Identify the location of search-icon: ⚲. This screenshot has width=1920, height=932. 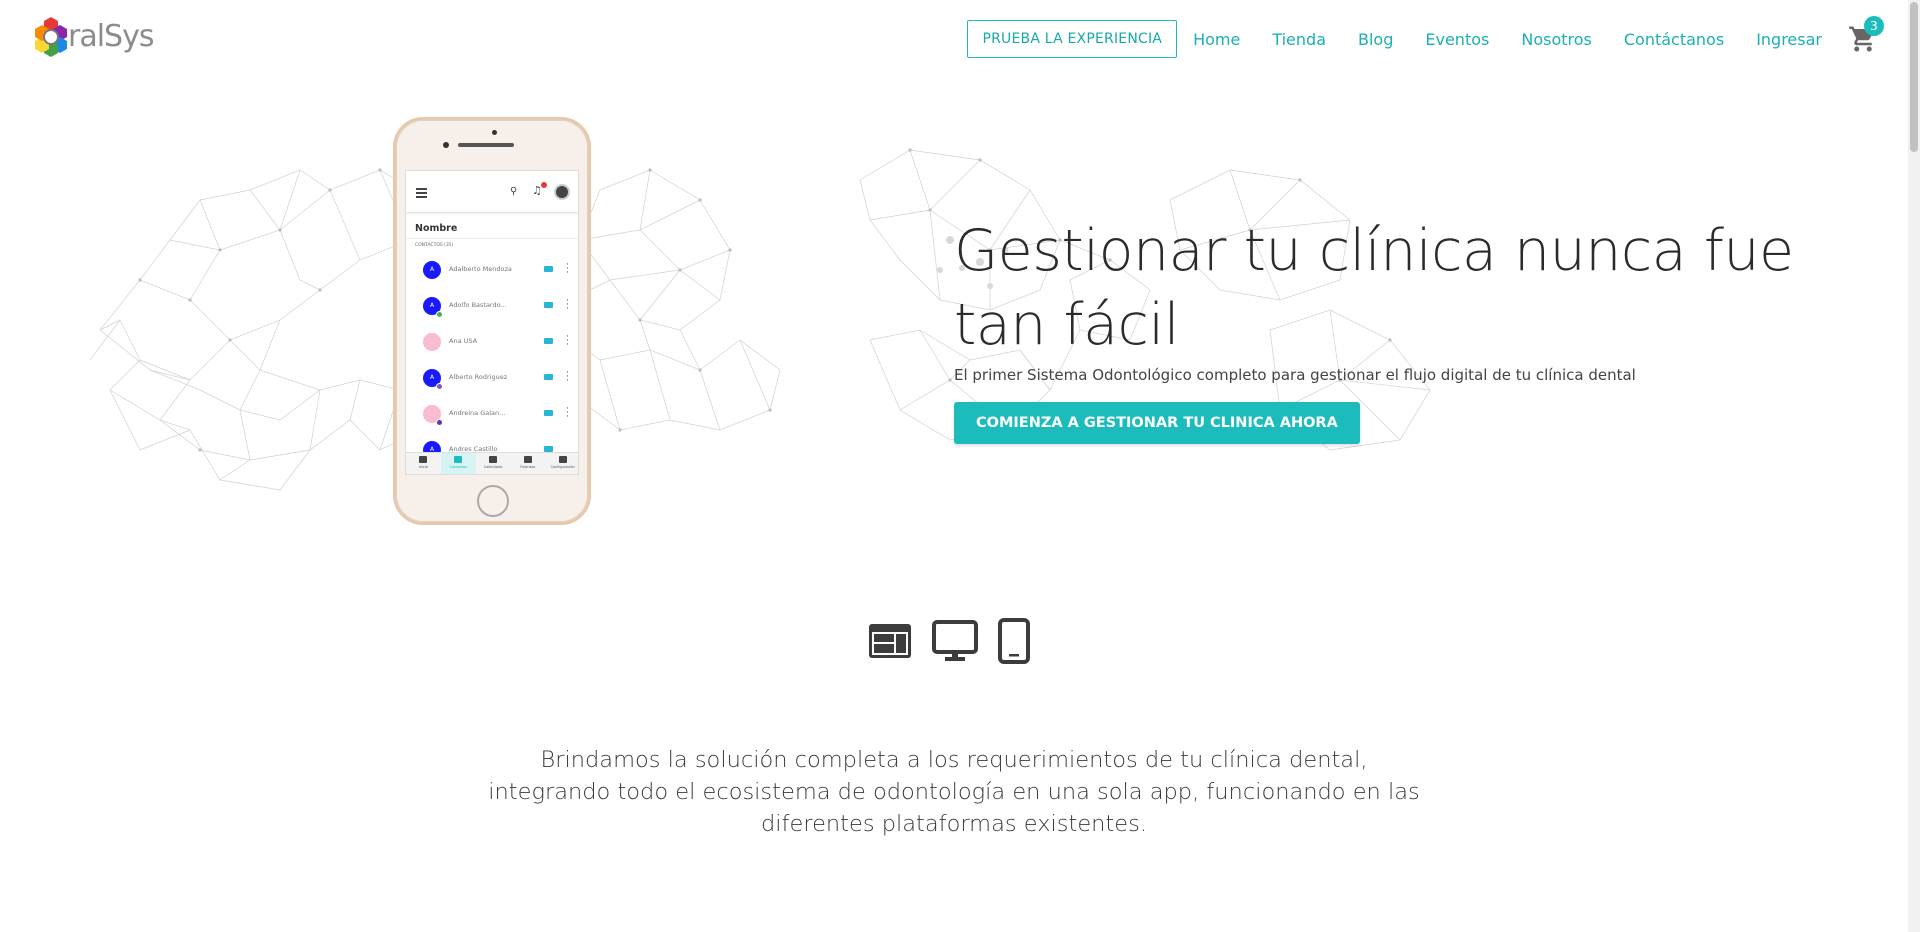
(514, 191).